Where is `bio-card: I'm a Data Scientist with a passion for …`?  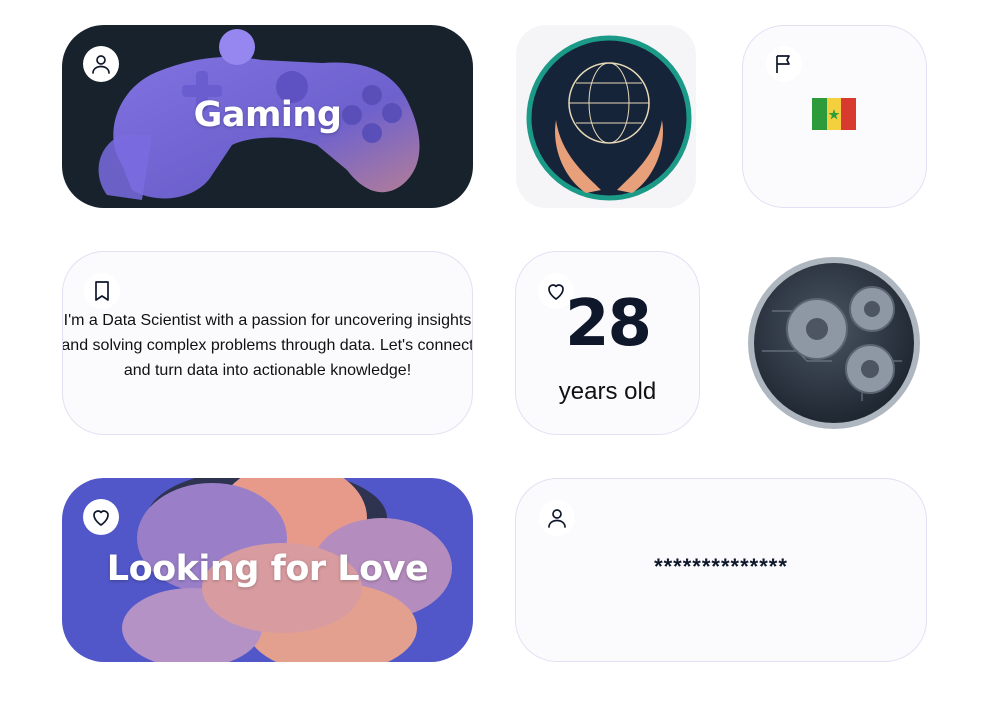
bio-card: I'm a Data Scientist with a passion for … is located at coordinates (267, 343).